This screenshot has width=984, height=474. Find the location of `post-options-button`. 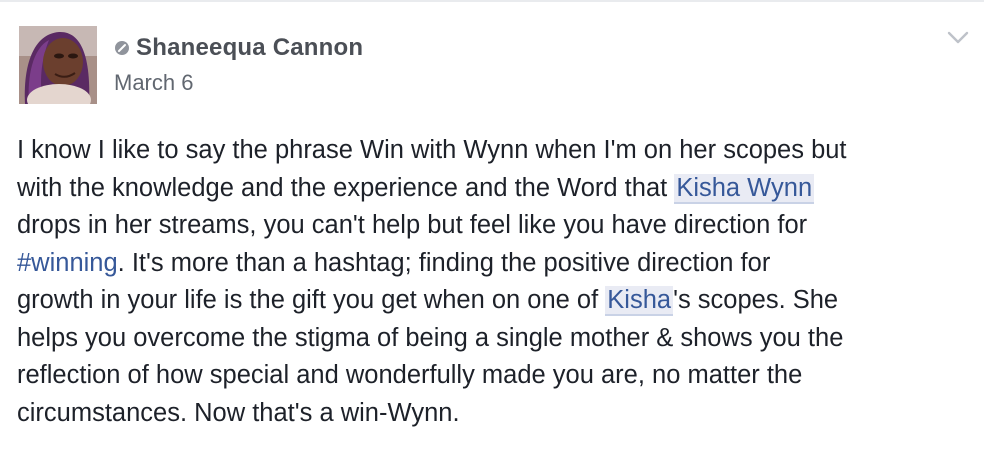

post-options-button is located at coordinates (958, 38).